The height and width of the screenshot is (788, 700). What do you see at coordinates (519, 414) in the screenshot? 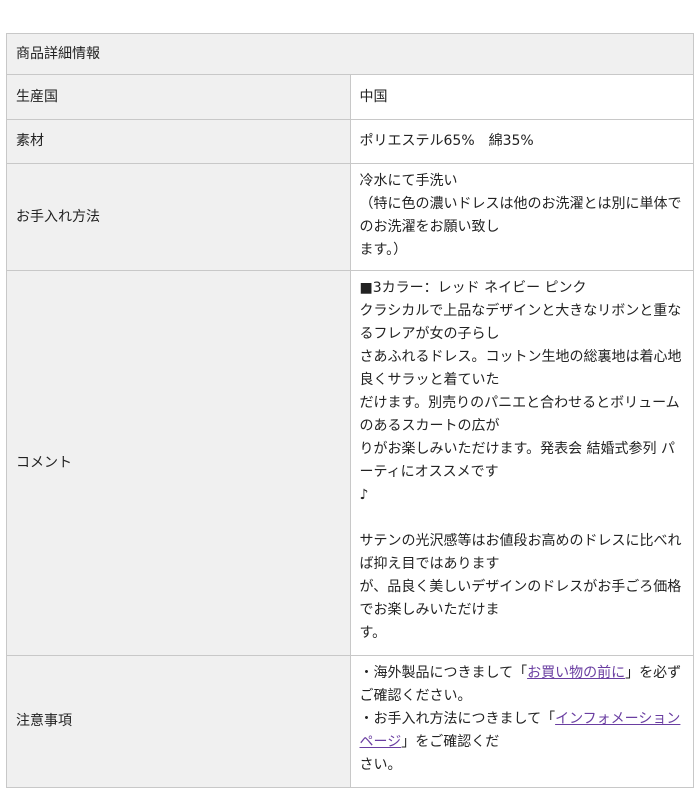
I see `comment-line: だけます。別売りのパニエと合わせるとボリュームのあるスカートの広が` at bounding box center [519, 414].